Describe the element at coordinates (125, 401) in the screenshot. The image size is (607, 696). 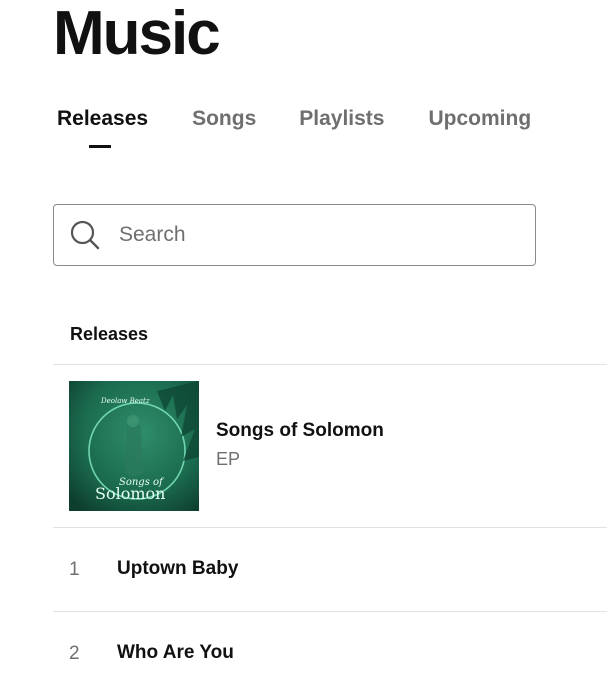
I see `cover-artist-text: Deolaw Beatz` at that location.